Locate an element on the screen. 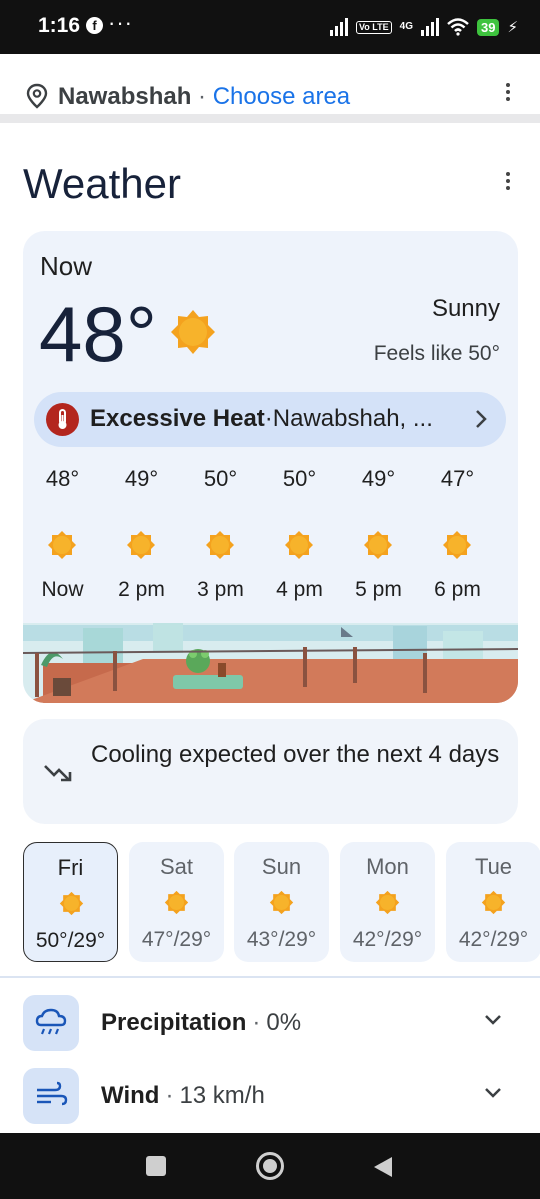  status-time: 1:16 is located at coordinates (59, 25).